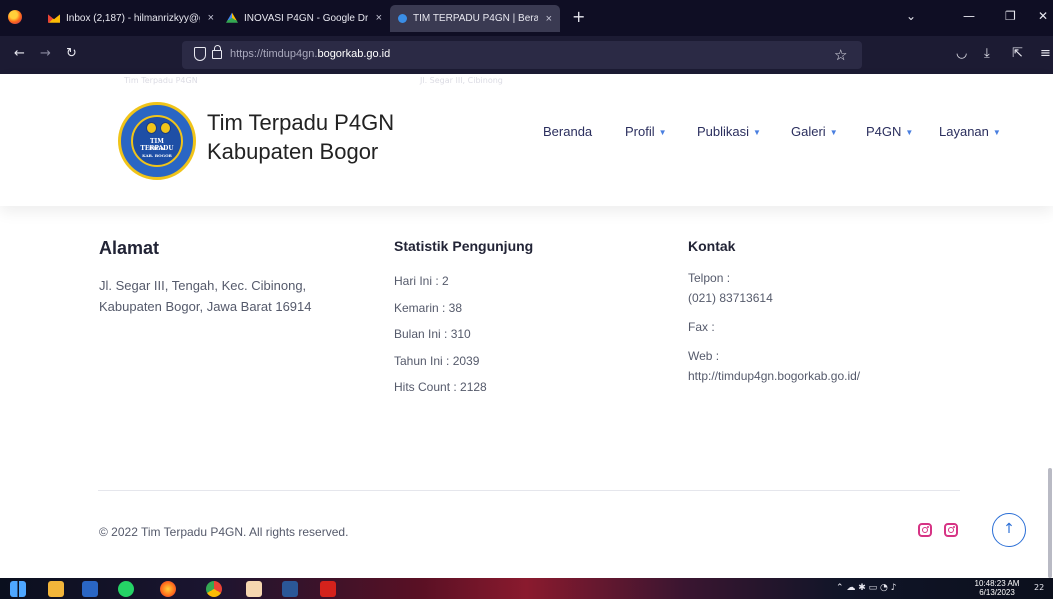  Describe the element at coordinates (1010, 16) in the screenshot. I see `maximize-icon: ❐` at that location.